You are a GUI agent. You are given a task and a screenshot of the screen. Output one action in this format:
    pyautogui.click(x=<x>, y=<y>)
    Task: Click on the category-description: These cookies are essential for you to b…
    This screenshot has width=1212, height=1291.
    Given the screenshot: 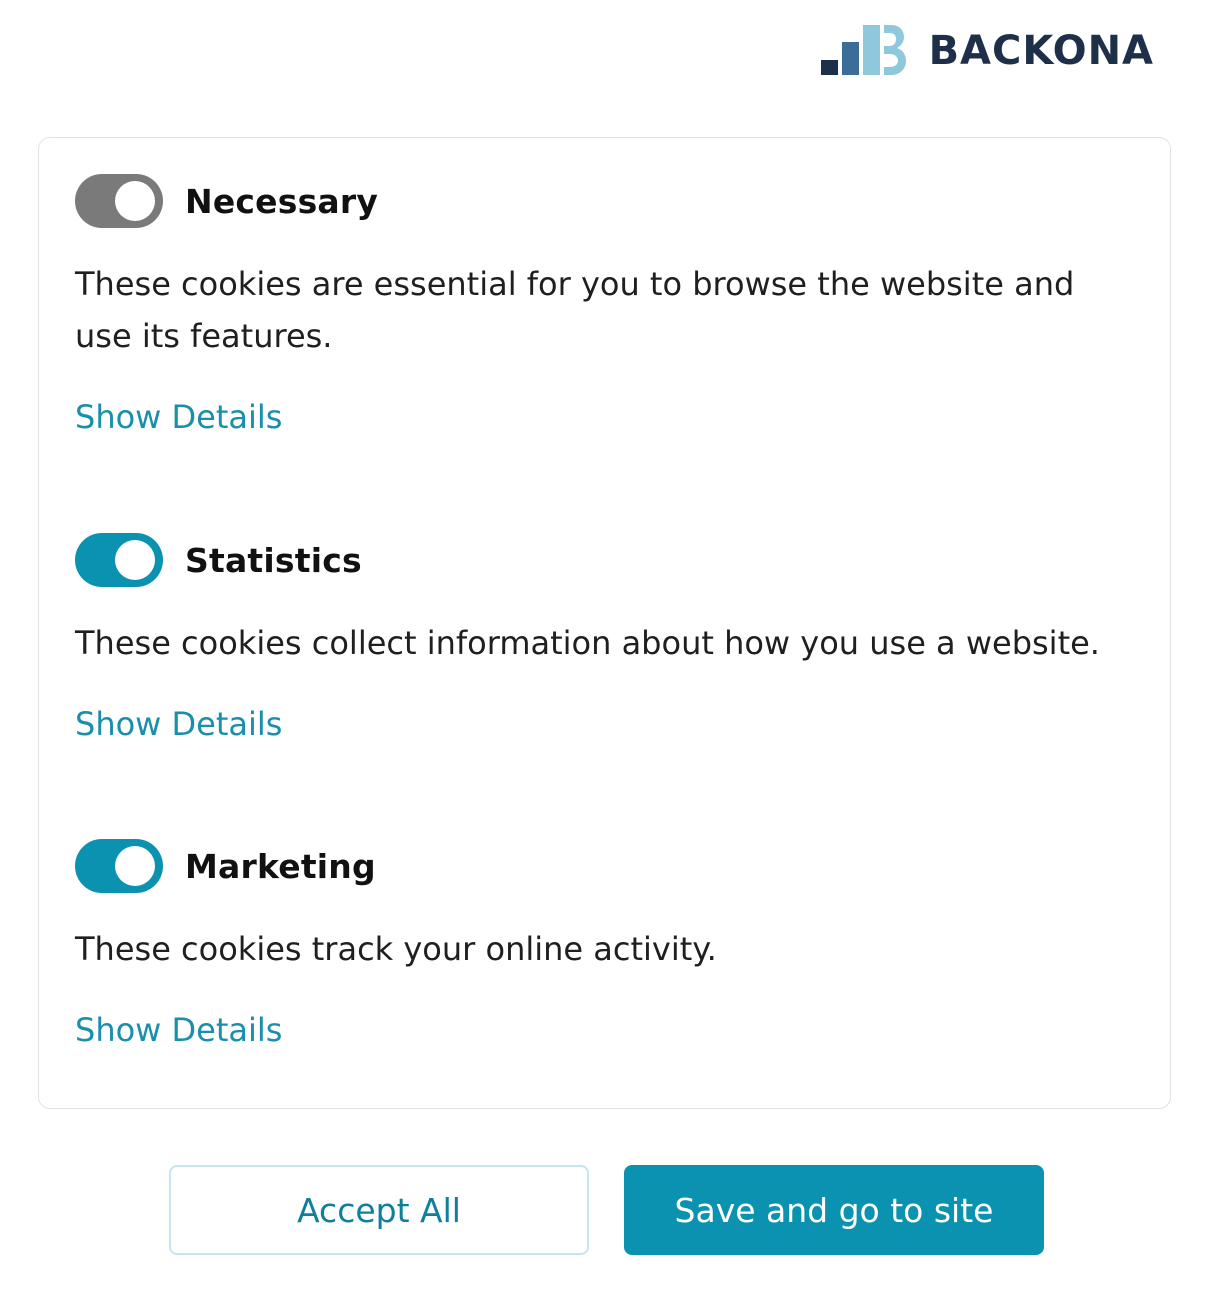 What is the action you would take?
    pyautogui.click(x=575, y=310)
    